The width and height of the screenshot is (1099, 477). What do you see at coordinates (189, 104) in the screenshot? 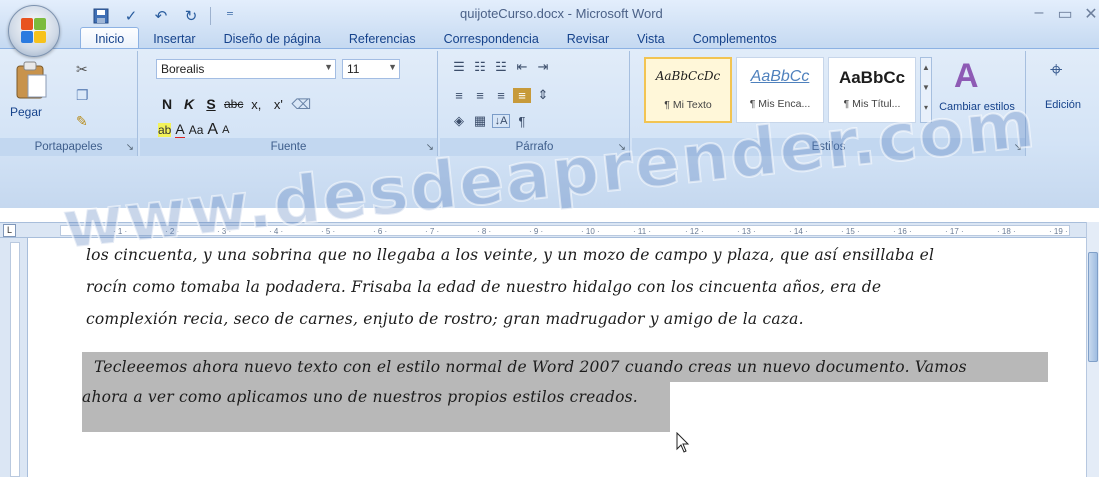
I see `italic-button: K` at bounding box center [189, 104].